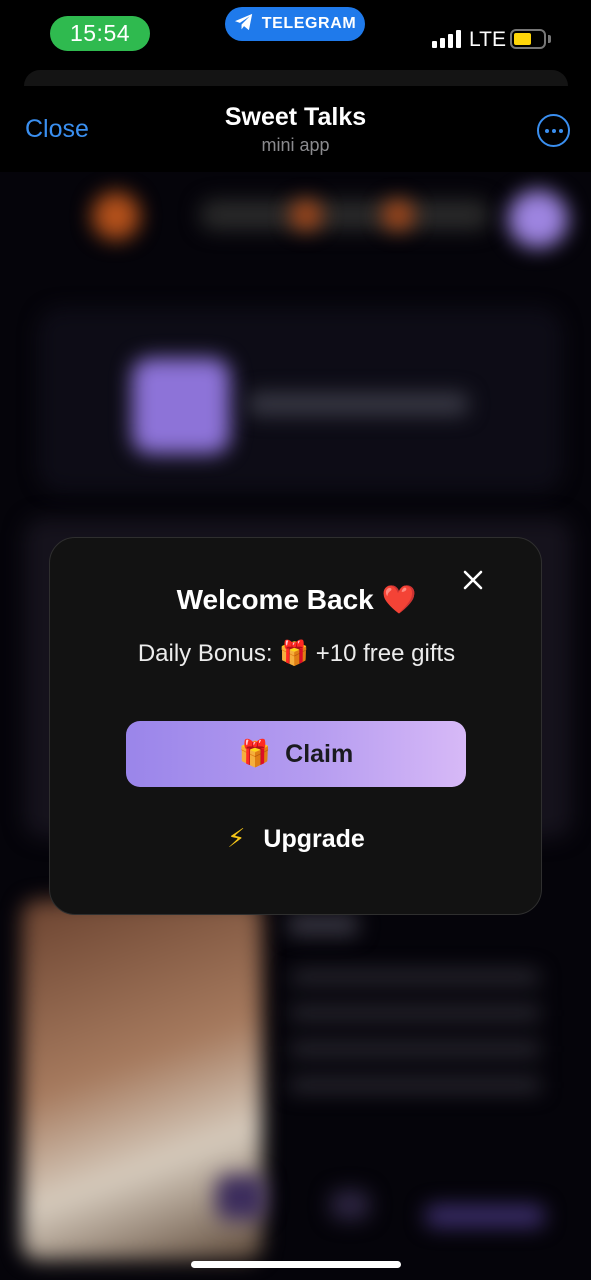  What do you see at coordinates (244, 24) in the screenshot?
I see `telegram-icon` at bounding box center [244, 24].